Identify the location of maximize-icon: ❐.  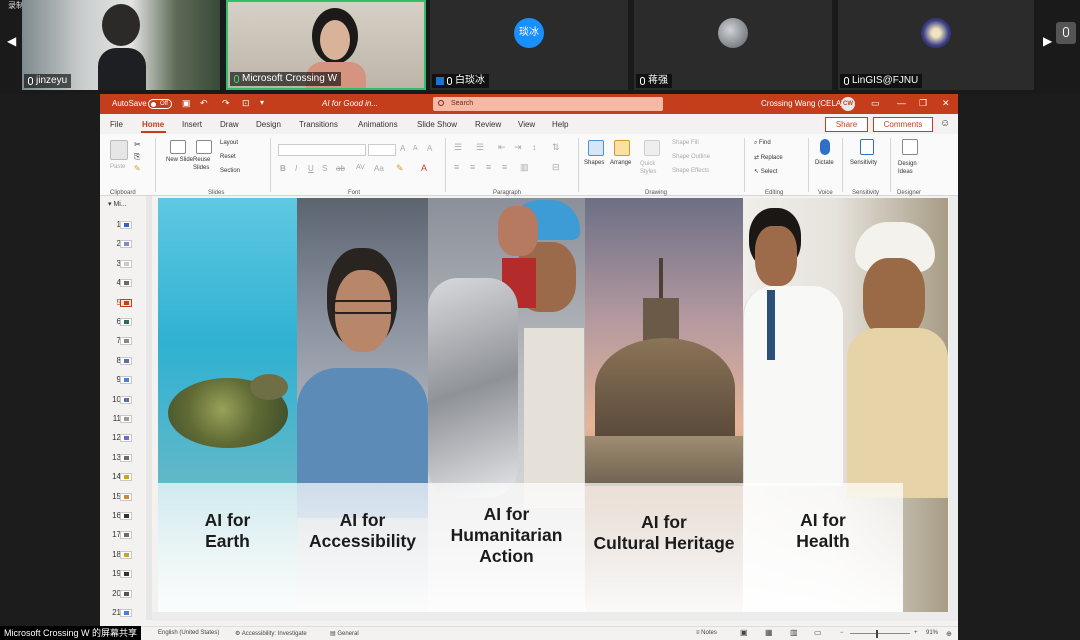
(923, 103).